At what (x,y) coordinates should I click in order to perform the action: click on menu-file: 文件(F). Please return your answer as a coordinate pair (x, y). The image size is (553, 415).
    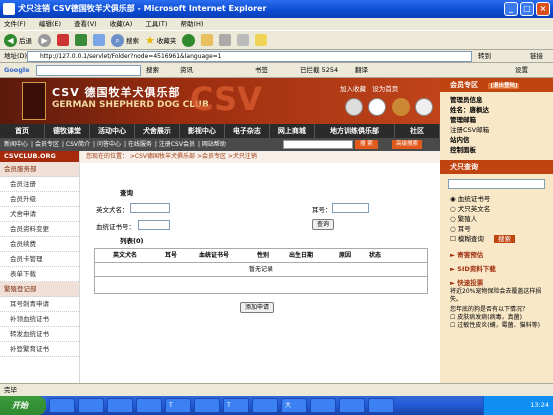
    Looking at the image, I should click on (15, 24).